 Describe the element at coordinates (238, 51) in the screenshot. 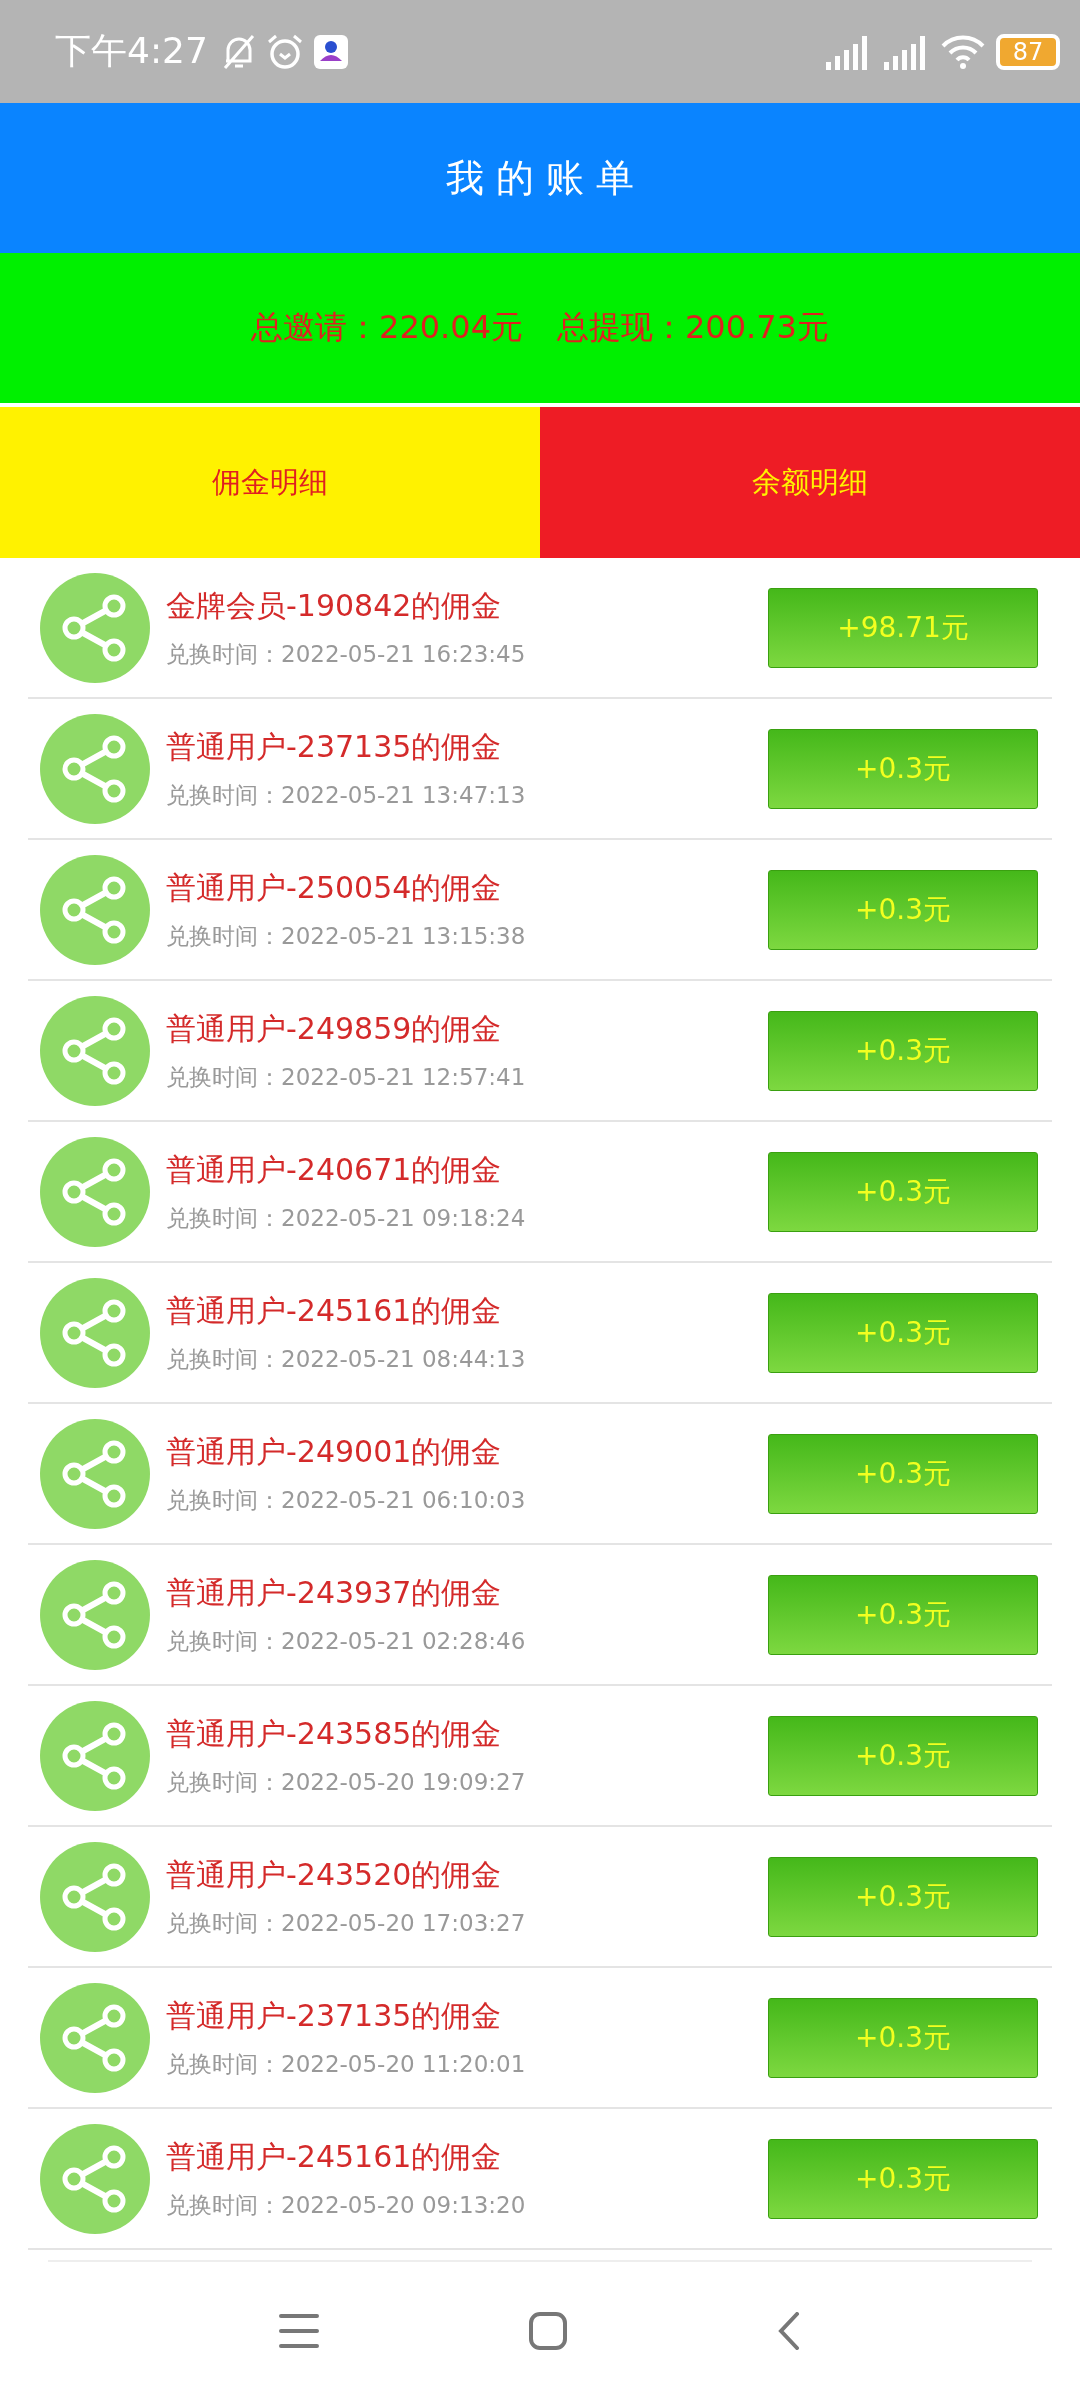

I see `bell-off-icon` at that location.